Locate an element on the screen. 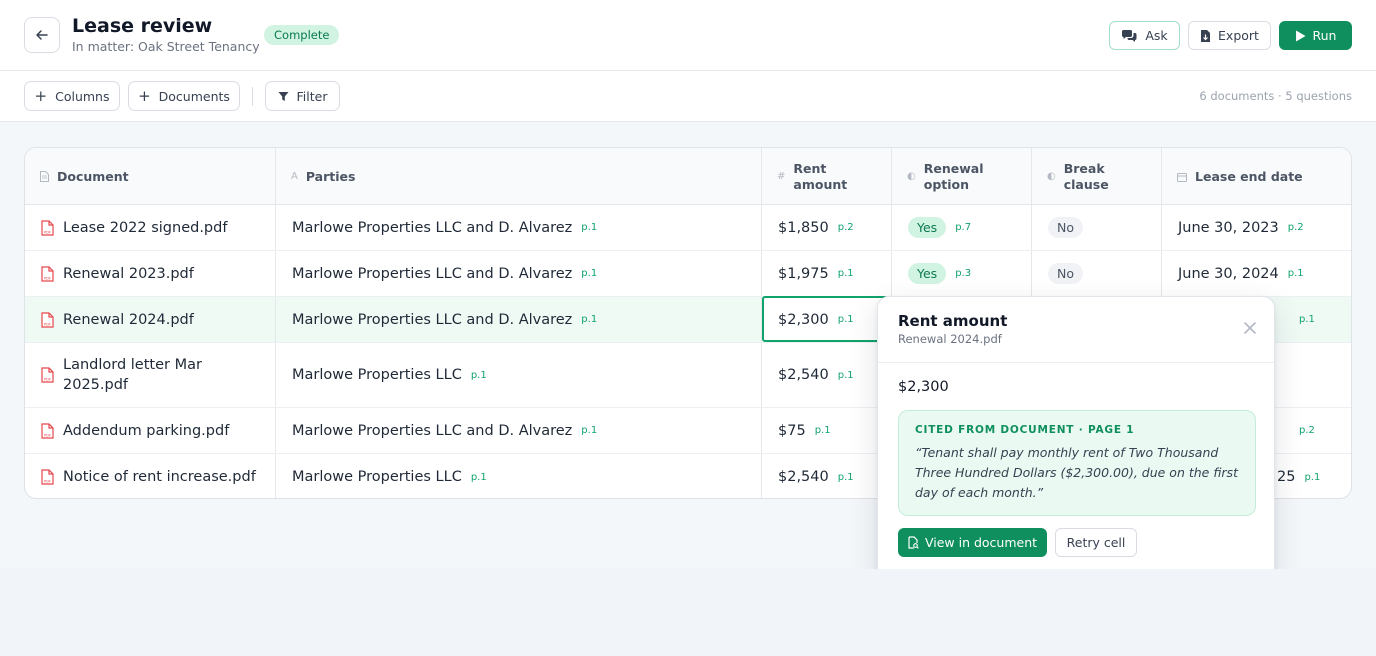 This screenshot has height=656, width=1376. export-button: Export is located at coordinates (1229, 35).